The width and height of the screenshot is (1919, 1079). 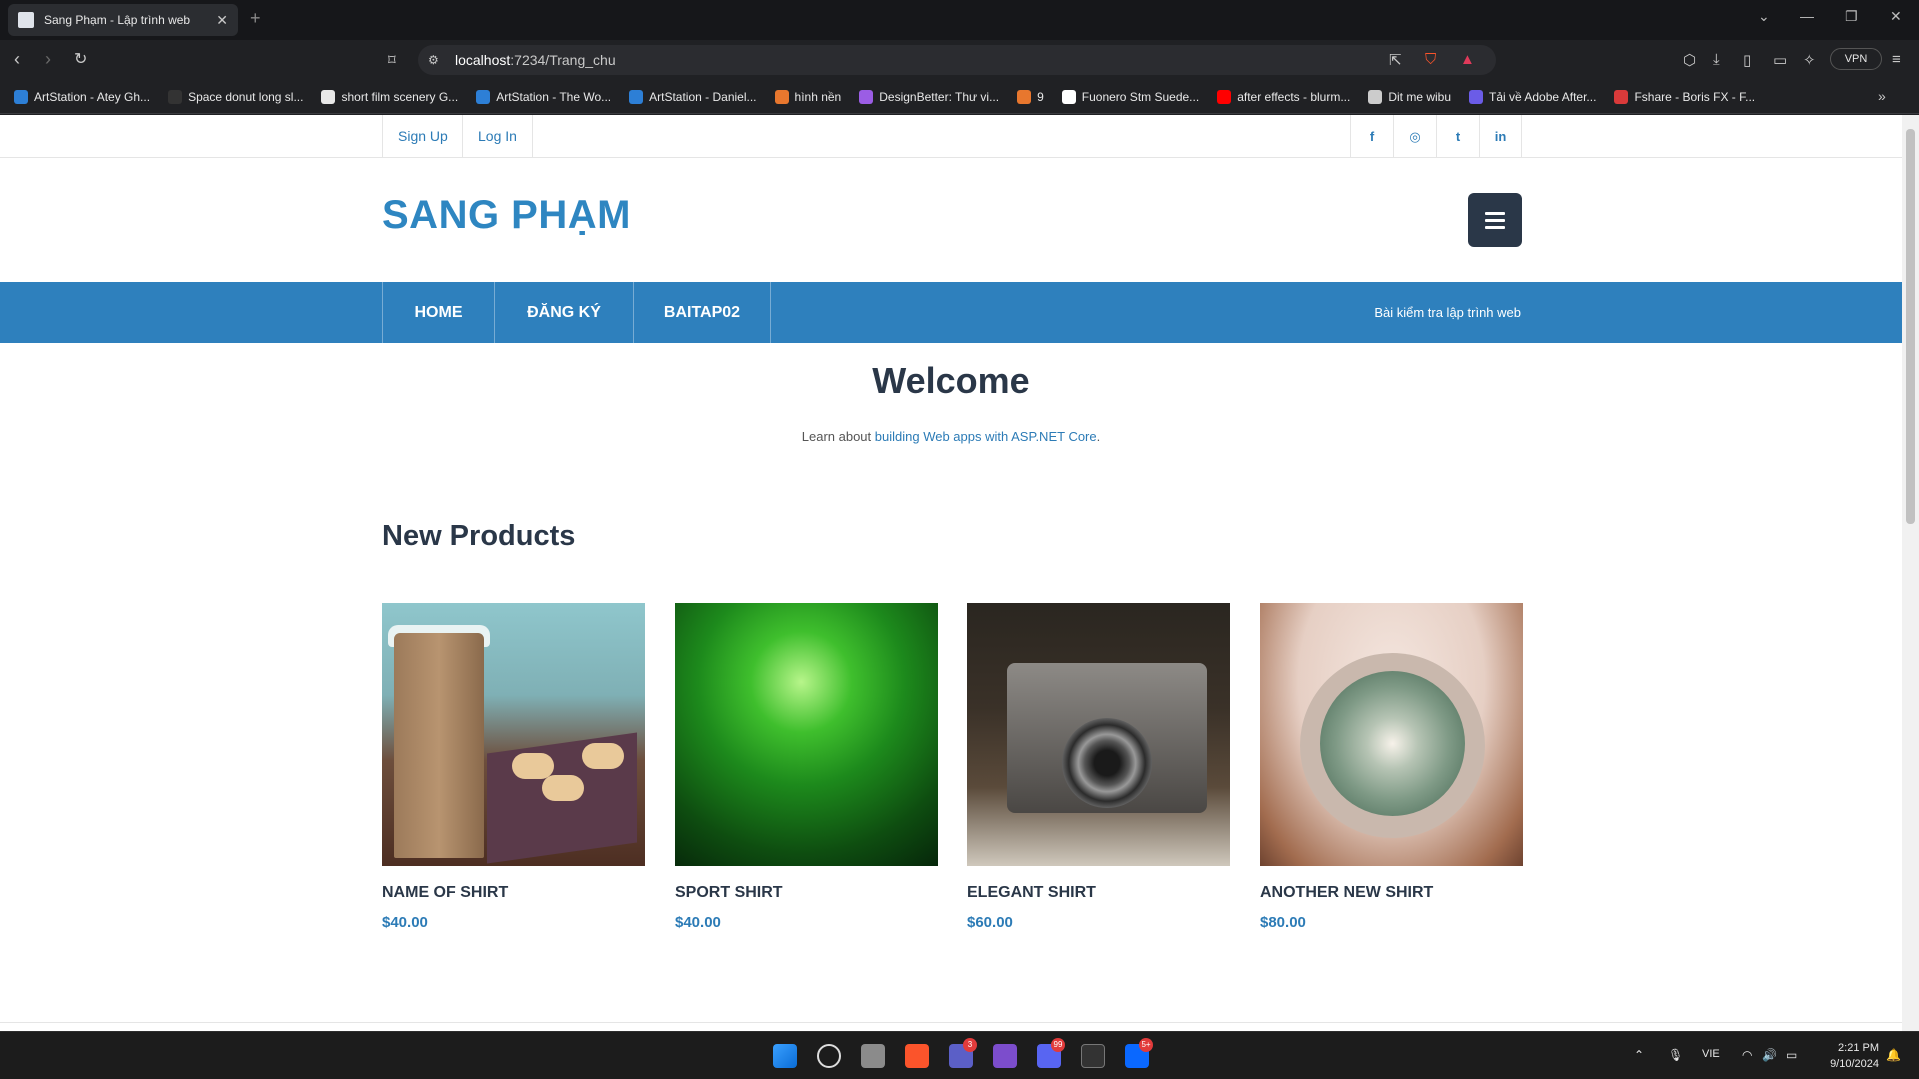 What do you see at coordinates (1495, 213) in the screenshot?
I see `hamburger-line` at bounding box center [1495, 213].